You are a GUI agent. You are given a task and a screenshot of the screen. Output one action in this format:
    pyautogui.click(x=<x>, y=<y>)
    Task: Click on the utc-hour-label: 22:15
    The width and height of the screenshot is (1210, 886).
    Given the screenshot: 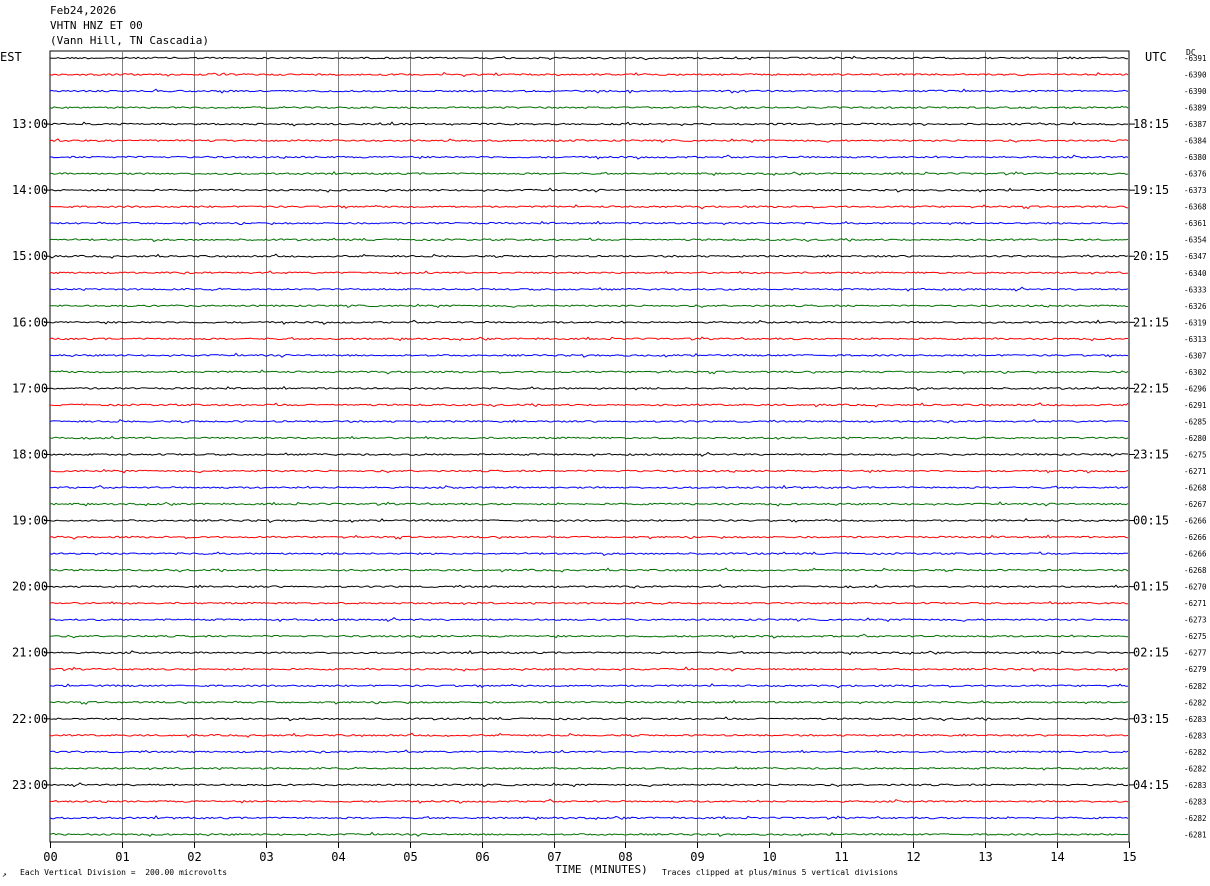 What is the action you would take?
    pyautogui.click(x=1151, y=388)
    